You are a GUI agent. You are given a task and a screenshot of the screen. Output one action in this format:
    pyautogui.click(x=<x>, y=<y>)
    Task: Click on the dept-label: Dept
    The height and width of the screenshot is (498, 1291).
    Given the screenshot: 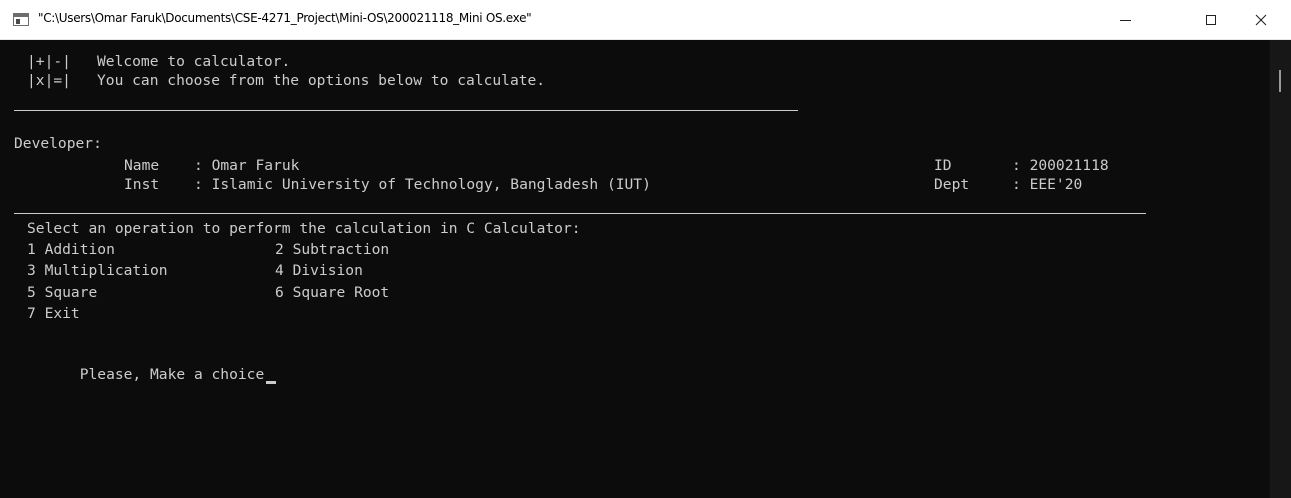 What is the action you would take?
    pyautogui.click(x=952, y=184)
    